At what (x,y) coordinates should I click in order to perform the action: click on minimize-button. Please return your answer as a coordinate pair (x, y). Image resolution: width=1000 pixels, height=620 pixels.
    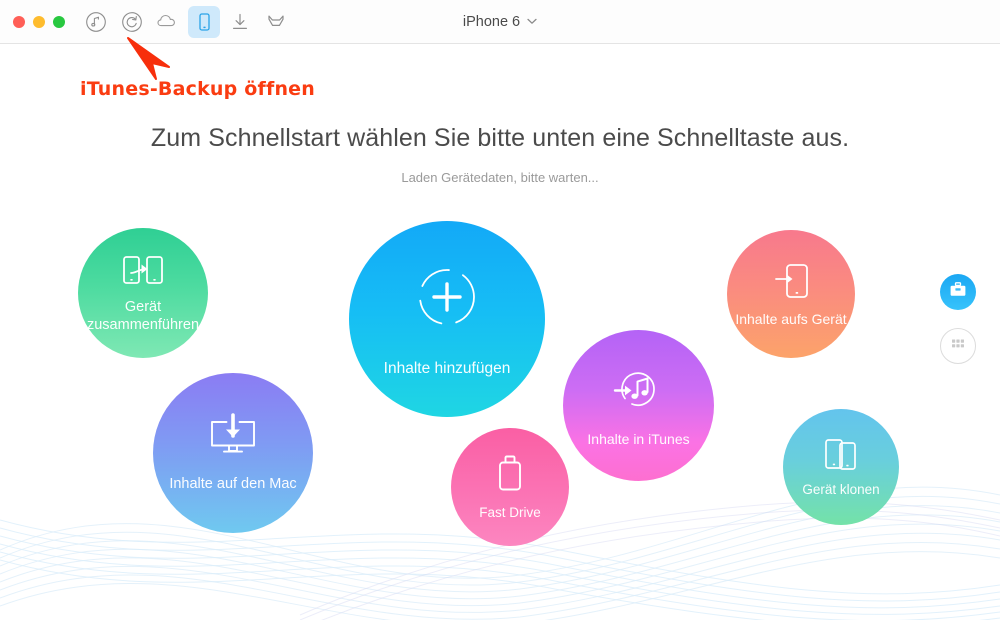
    Looking at the image, I should click on (39, 22).